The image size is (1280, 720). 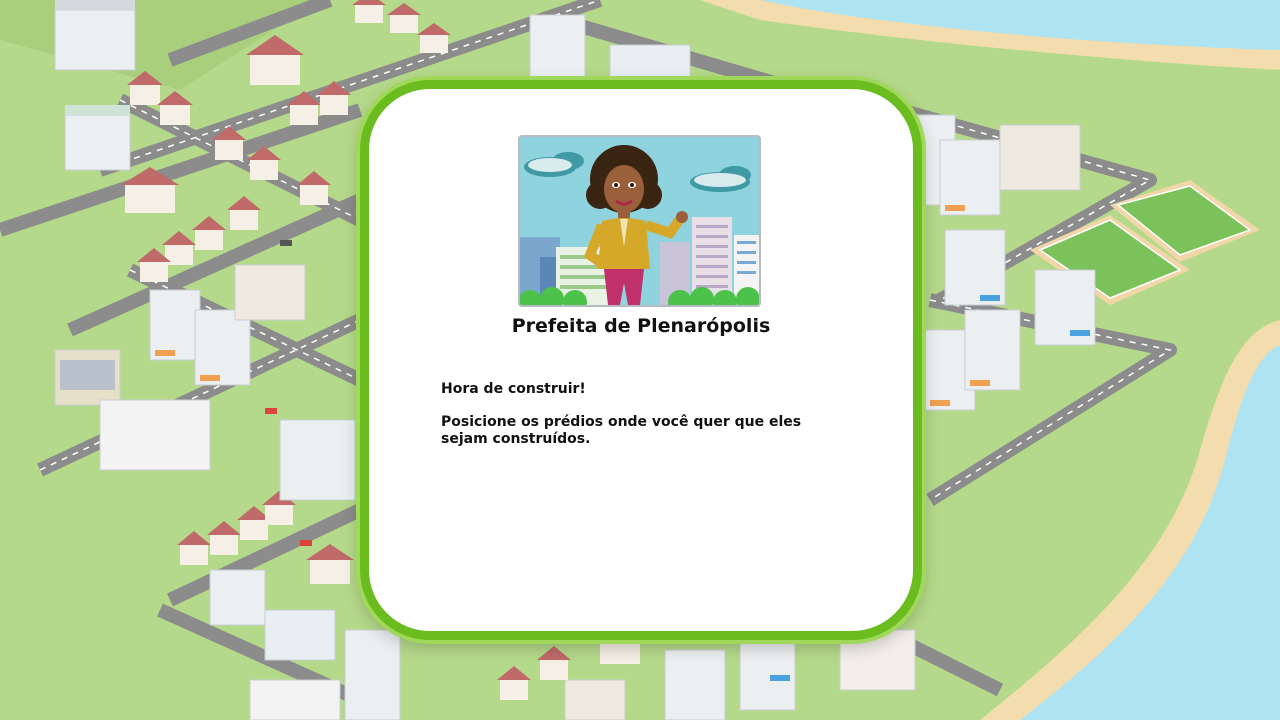 What do you see at coordinates (641, 326) in the screenshot?
I see `speaker-name: Prefeita de Plenarópolis` at bounding box center [641, 326].